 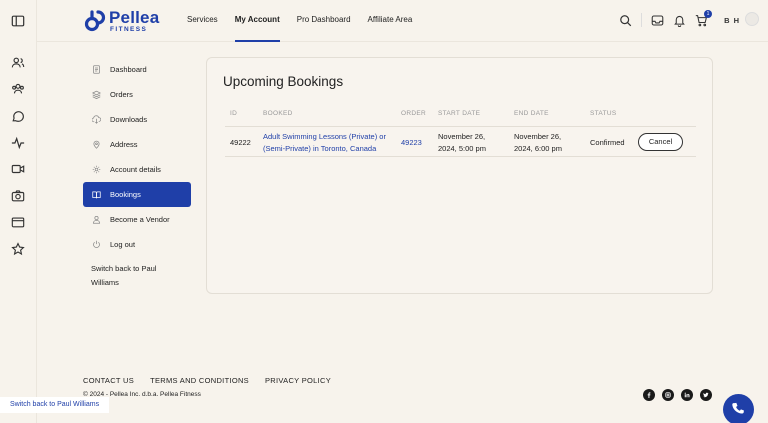 I want to click on page-title: Upcoming Bookings, so click(x=283, y=81).